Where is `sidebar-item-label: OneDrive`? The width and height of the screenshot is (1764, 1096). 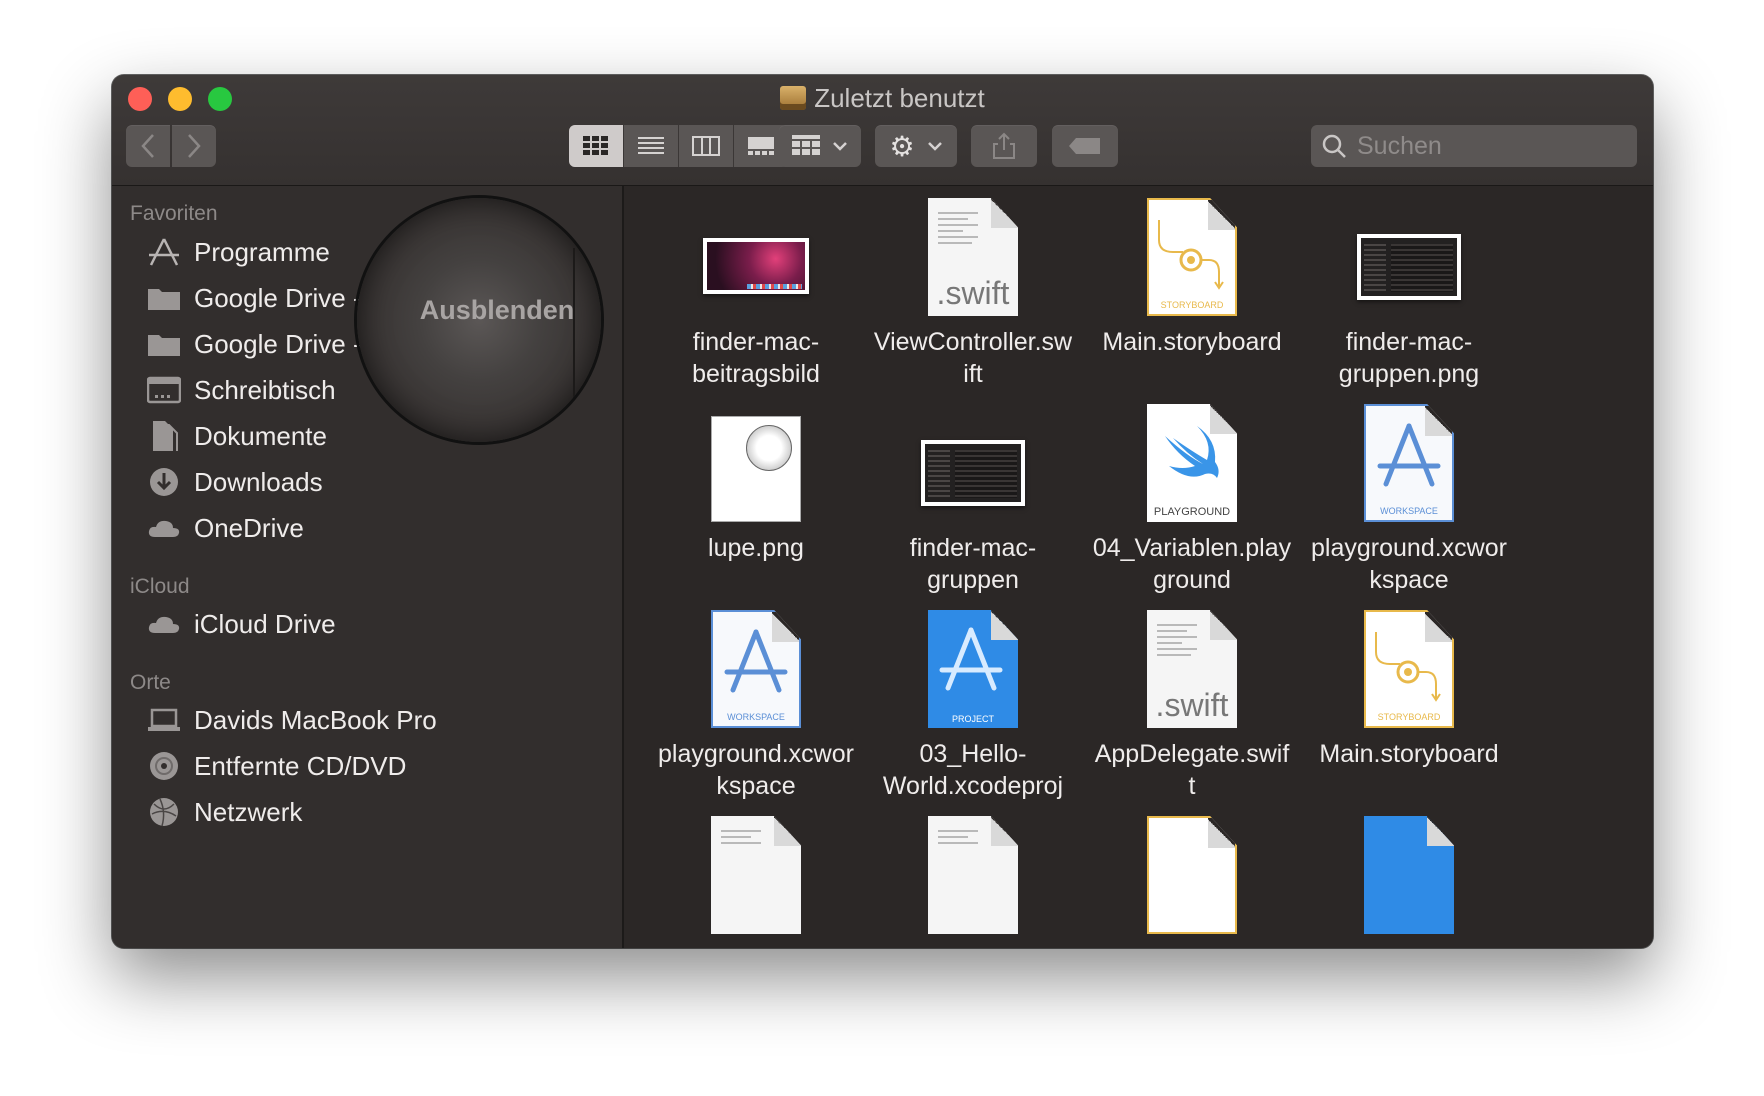 sidebar-item-label: OneDrive is located at coordinates (249, 527).